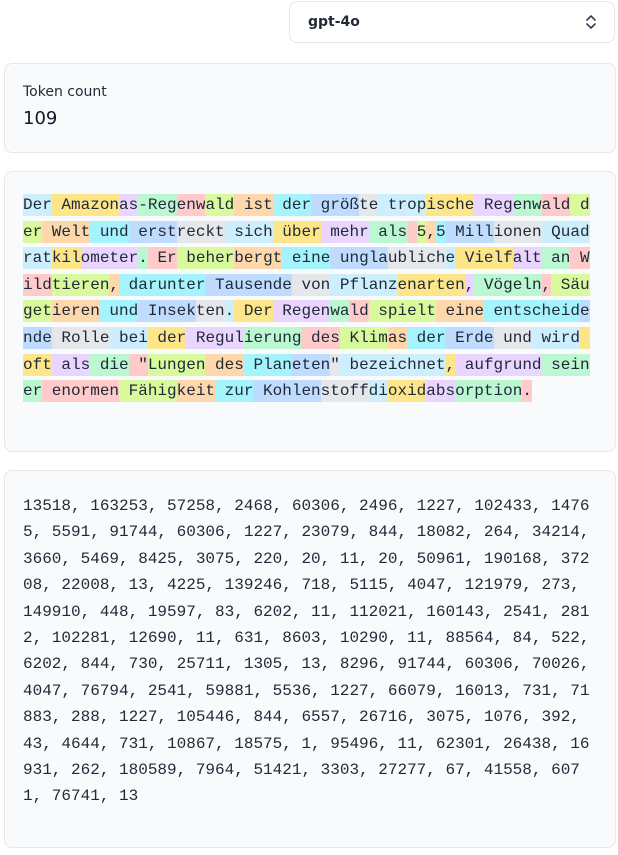 This screenshot has width=618, height=855. What do you see at coordinates (287, 391) in the screenshot?
I see `token: Kohlen` at bounding box center [287, 391].